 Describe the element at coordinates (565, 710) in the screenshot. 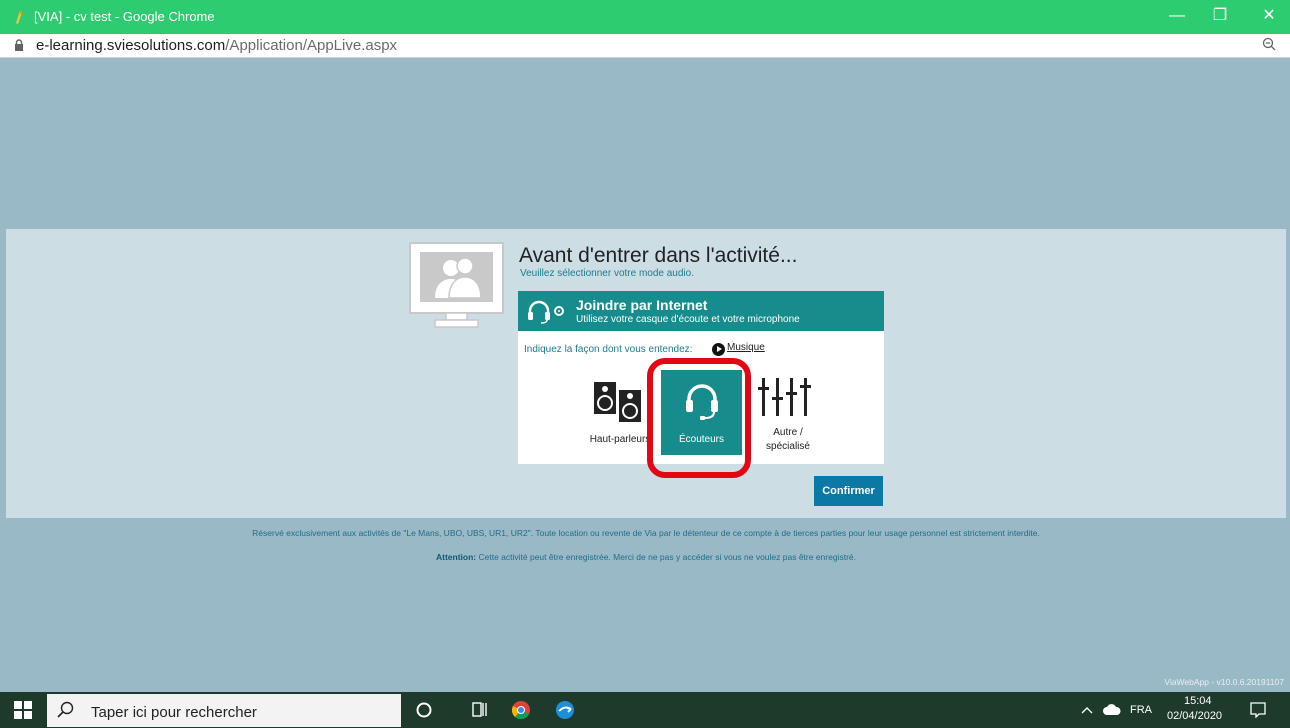

I see `app-shortcut-icon` at that location.